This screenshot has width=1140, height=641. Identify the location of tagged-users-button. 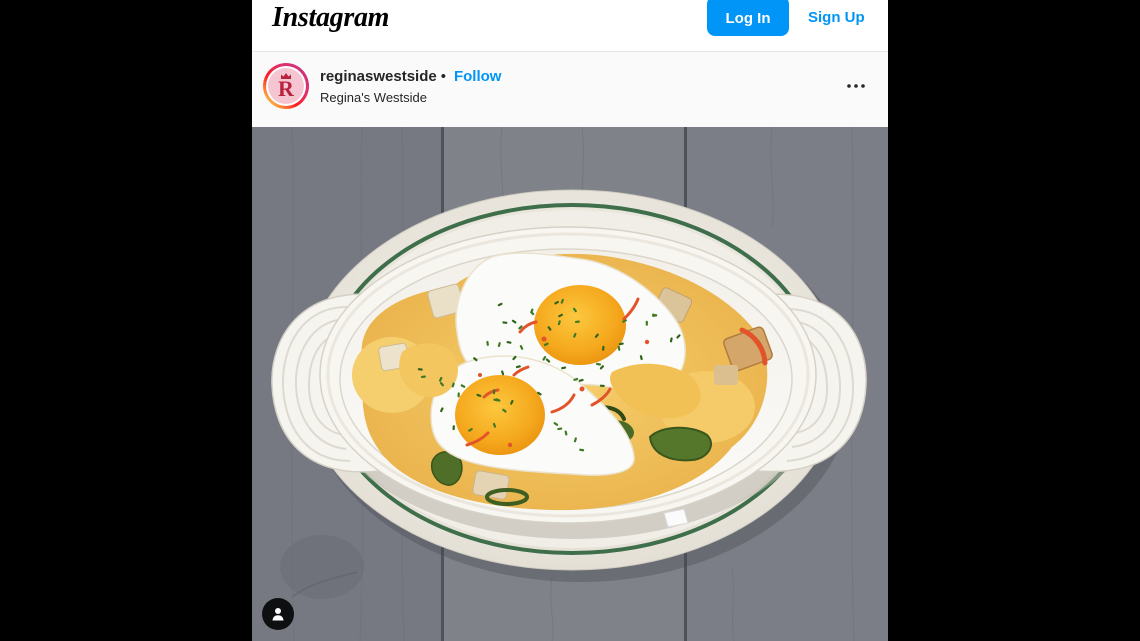
(278, 614).